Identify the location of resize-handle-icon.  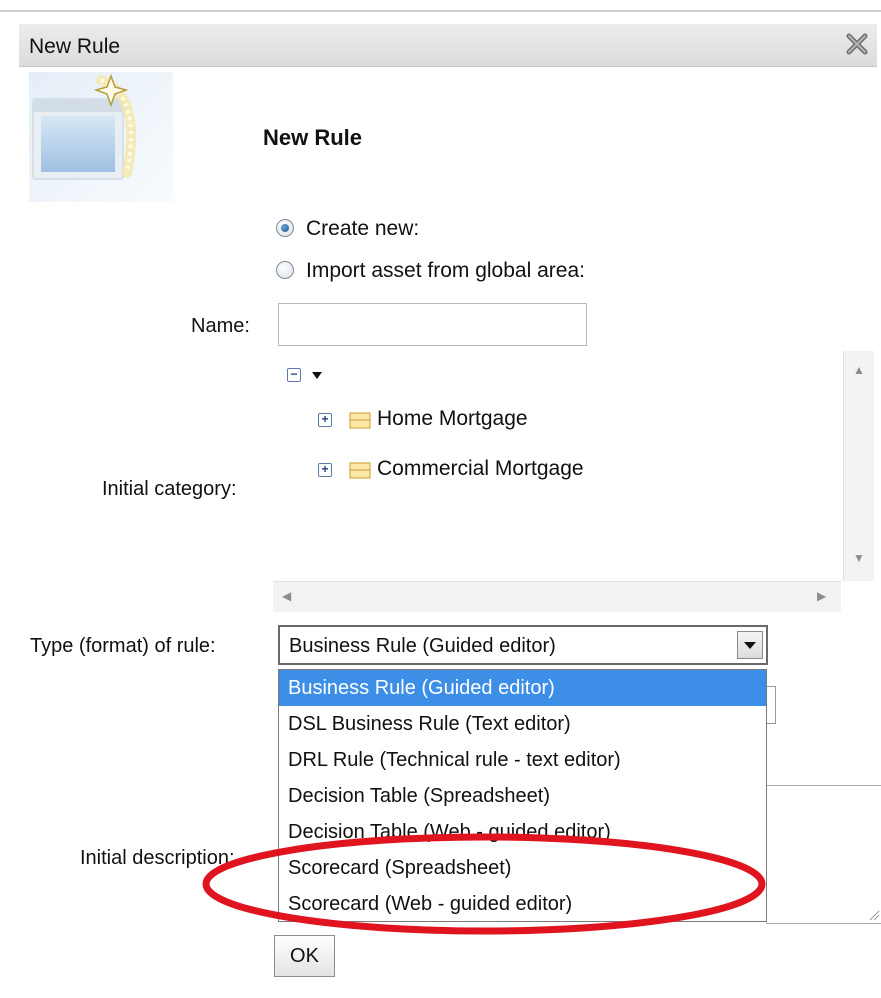
(874, 915).